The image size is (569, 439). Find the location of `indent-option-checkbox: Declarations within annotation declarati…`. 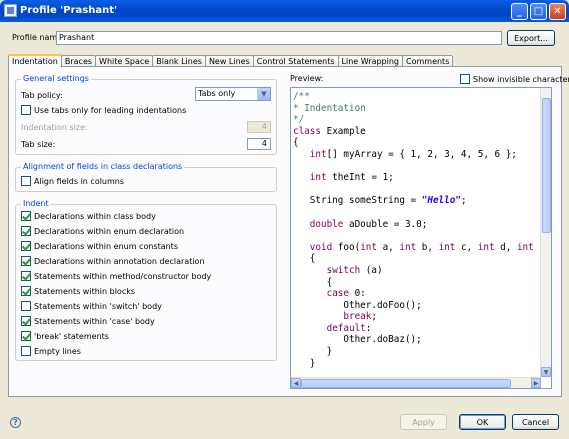

indent-option-checkbox: Declarations within annotation declarati… is located at coordinates (113, 261).